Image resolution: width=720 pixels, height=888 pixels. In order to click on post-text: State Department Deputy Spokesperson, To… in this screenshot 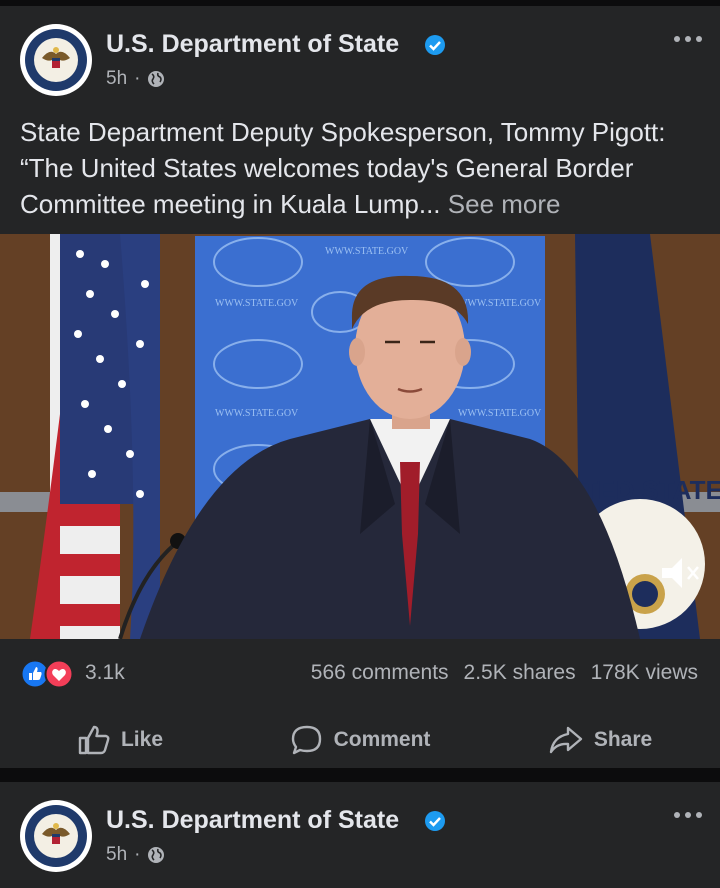, I will do `click(360, 168)`.